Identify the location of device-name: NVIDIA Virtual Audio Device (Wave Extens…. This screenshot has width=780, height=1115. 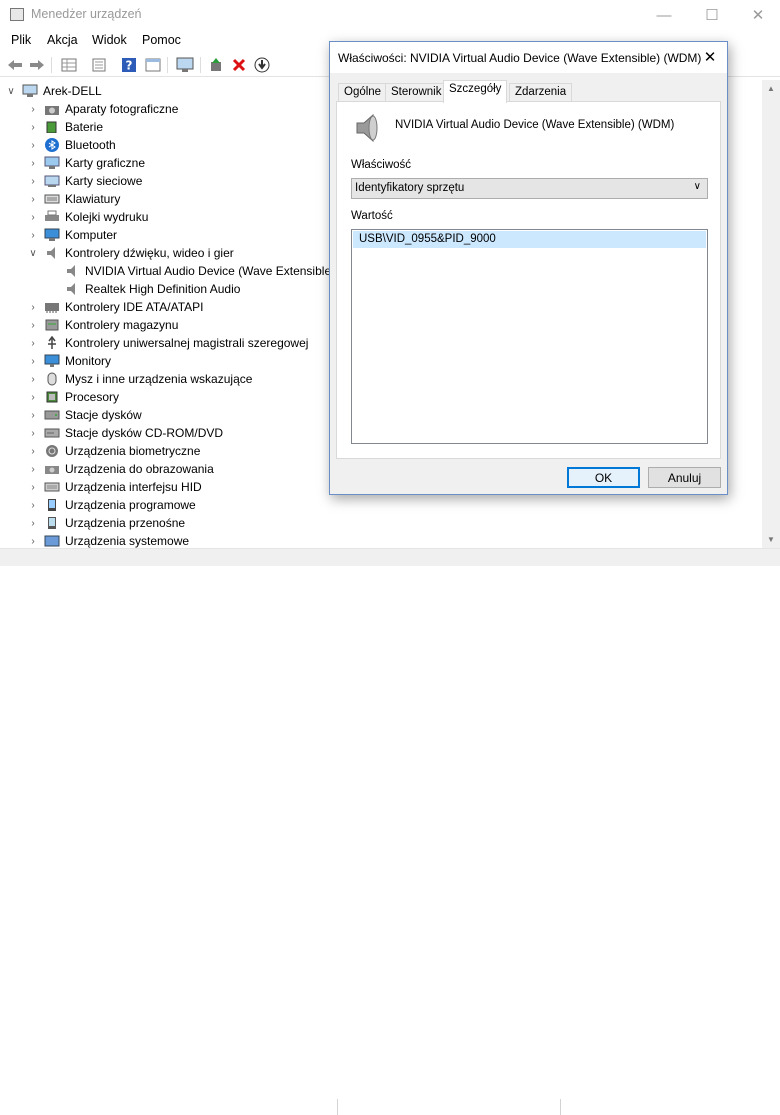
(535, 125).